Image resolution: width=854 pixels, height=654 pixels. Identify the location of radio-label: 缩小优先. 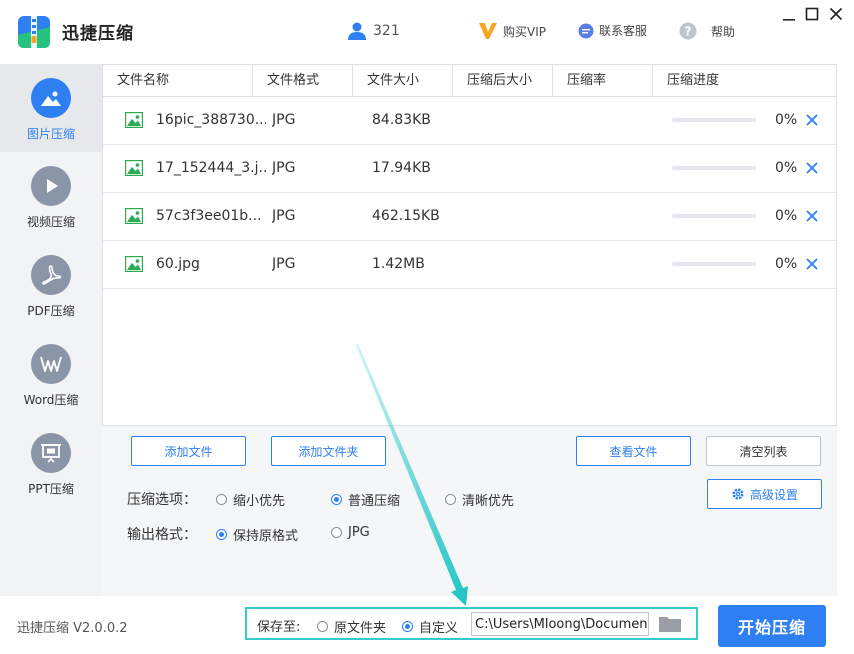
(259, 501).